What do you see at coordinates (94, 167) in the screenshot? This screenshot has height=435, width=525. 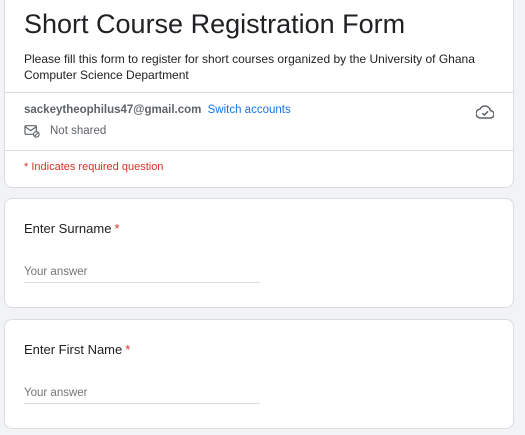 I see `required-question-note: * Indicates required question` at bounding box center [94, 167].